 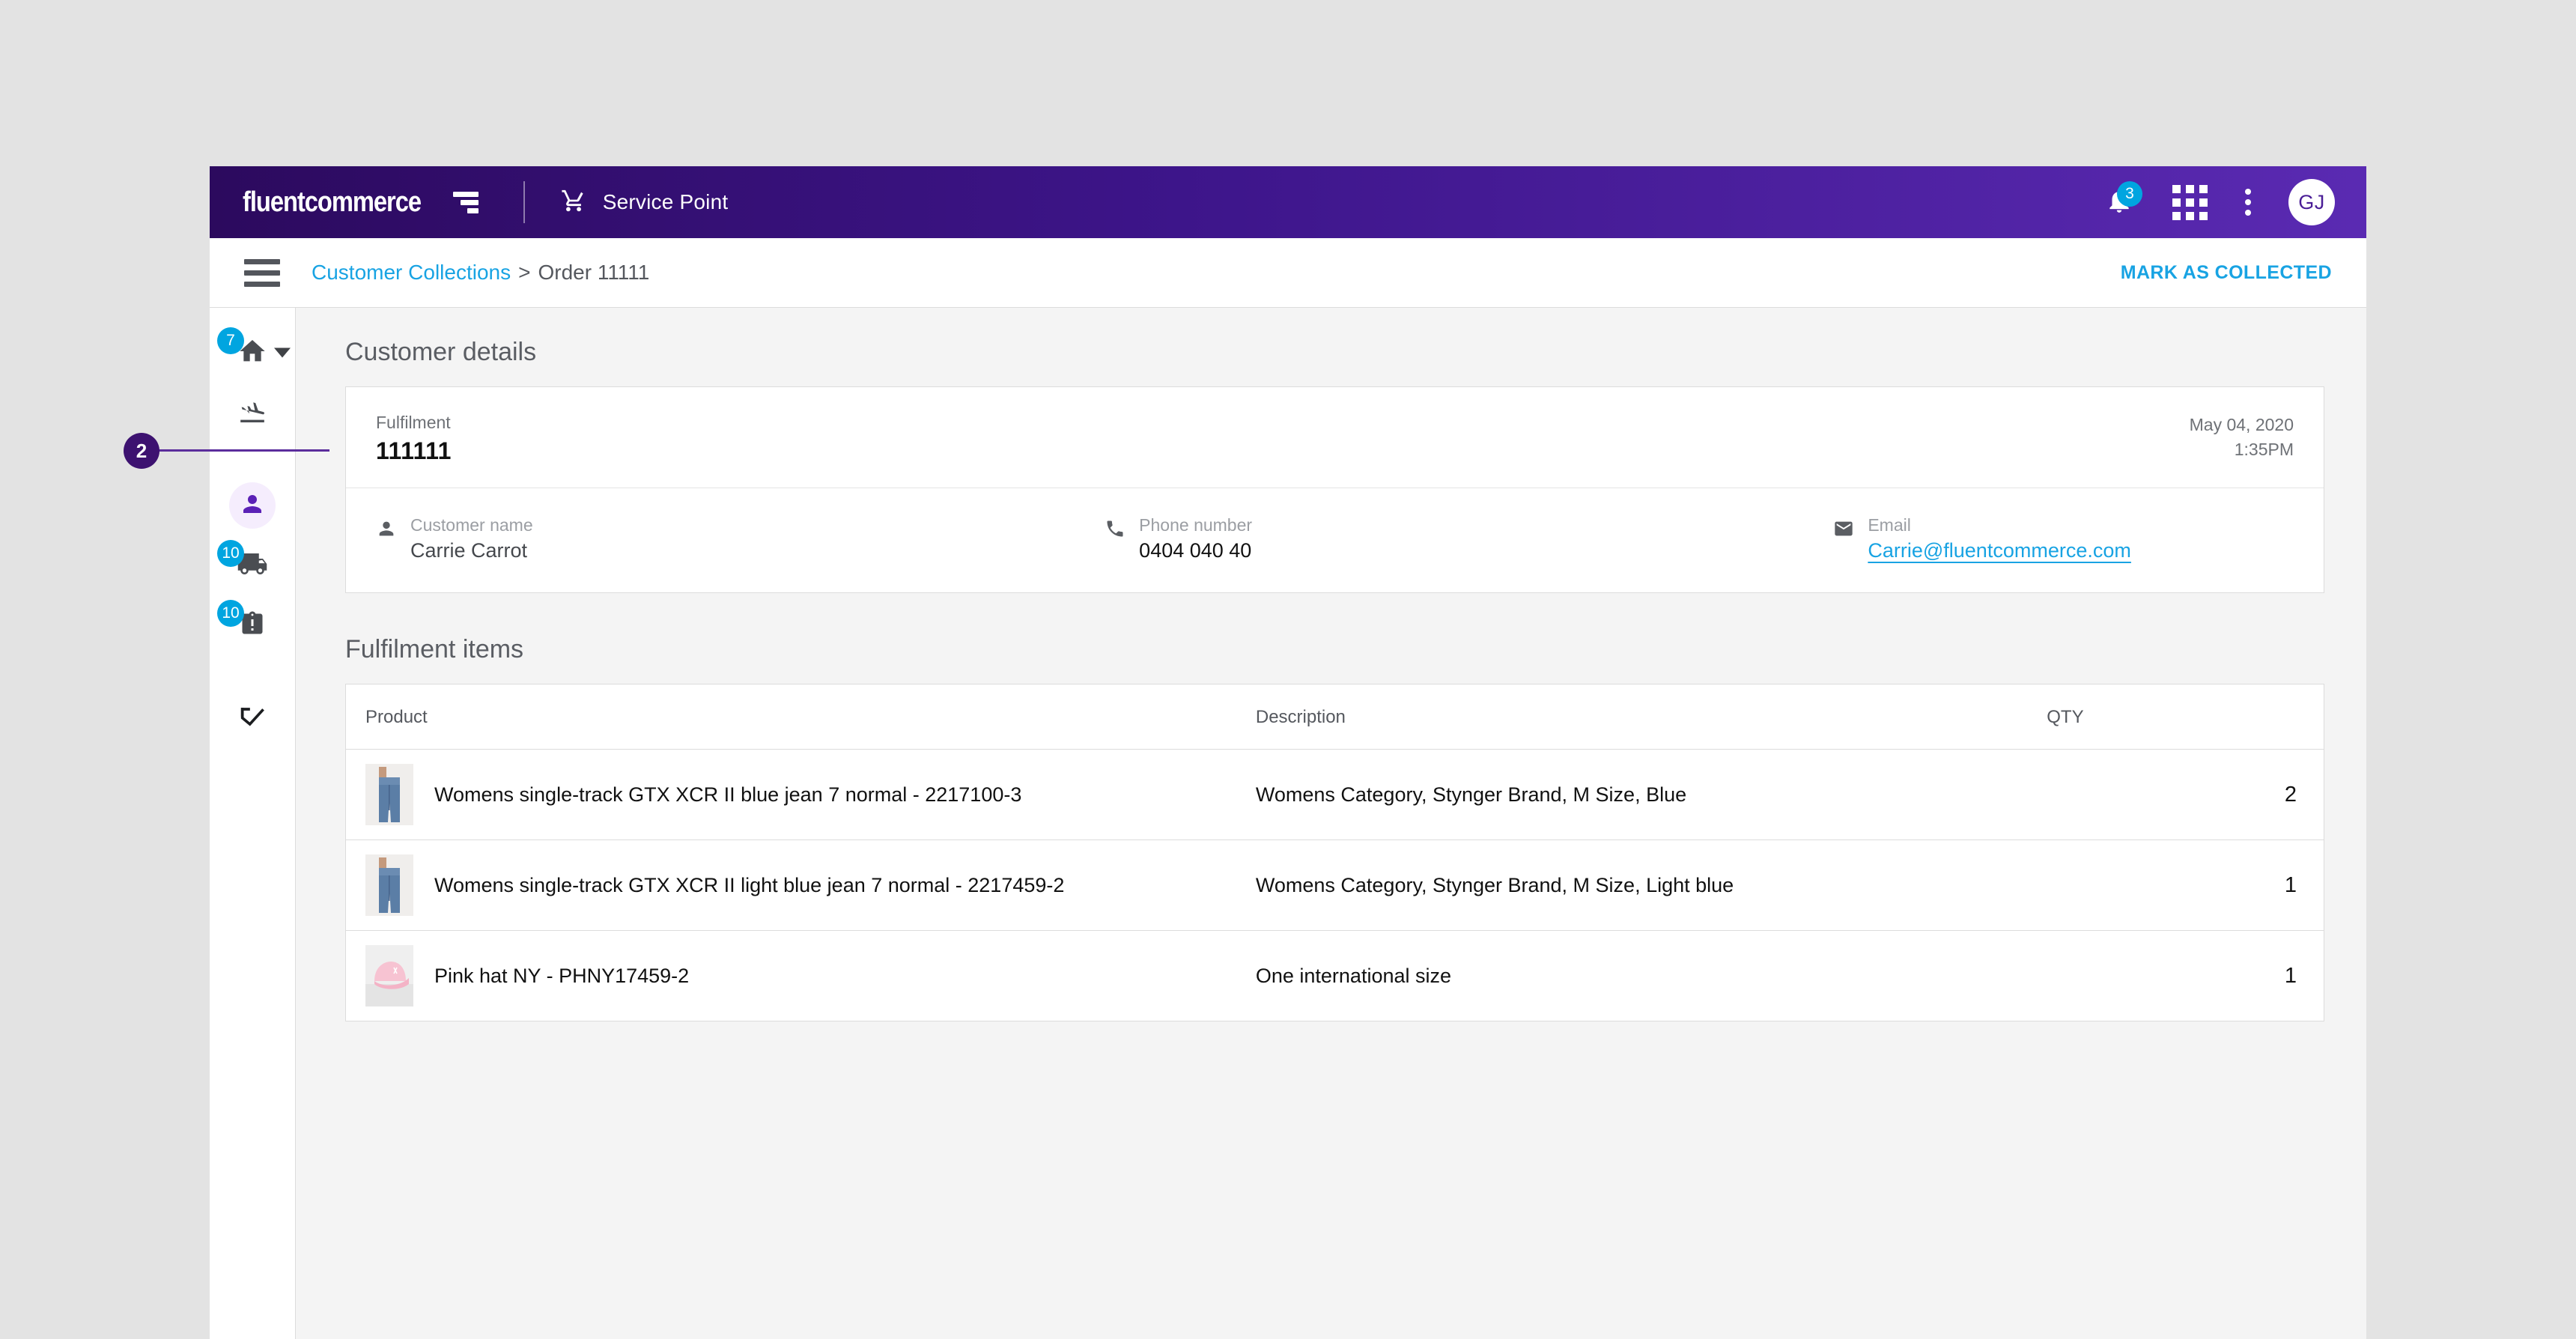 What do you see at coordinates (434, 649) in the screenshot?
I see `fulfilment-items-heading: Fulfilment items` at bounding box center [434, 649].